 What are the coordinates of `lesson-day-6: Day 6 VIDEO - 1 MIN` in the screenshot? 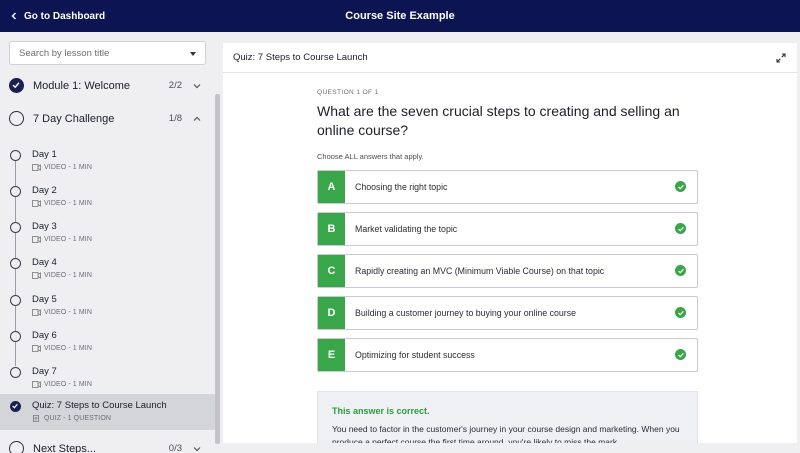 It's located at (107, 342).